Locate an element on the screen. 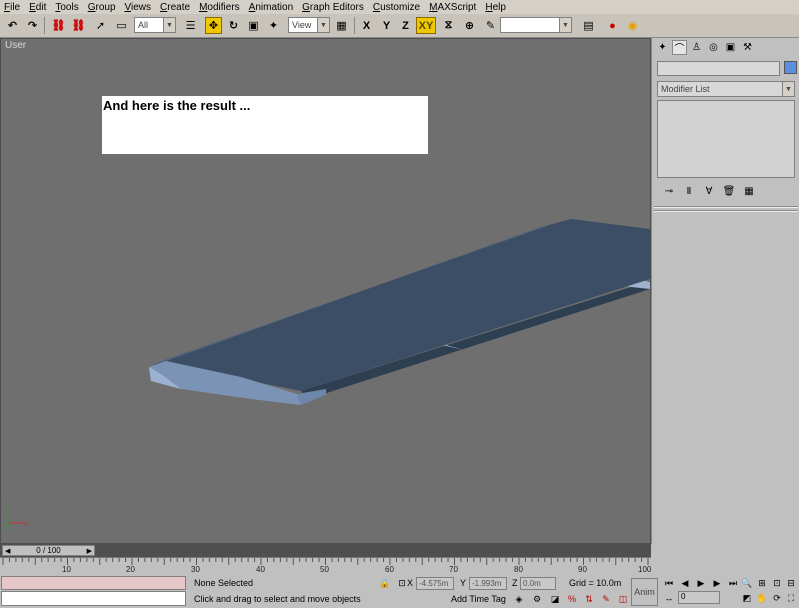 Image resolution: width=799 pixels, height=608 pixels. prev-frame-icon: ◀ is located at coordinates (7, 551).